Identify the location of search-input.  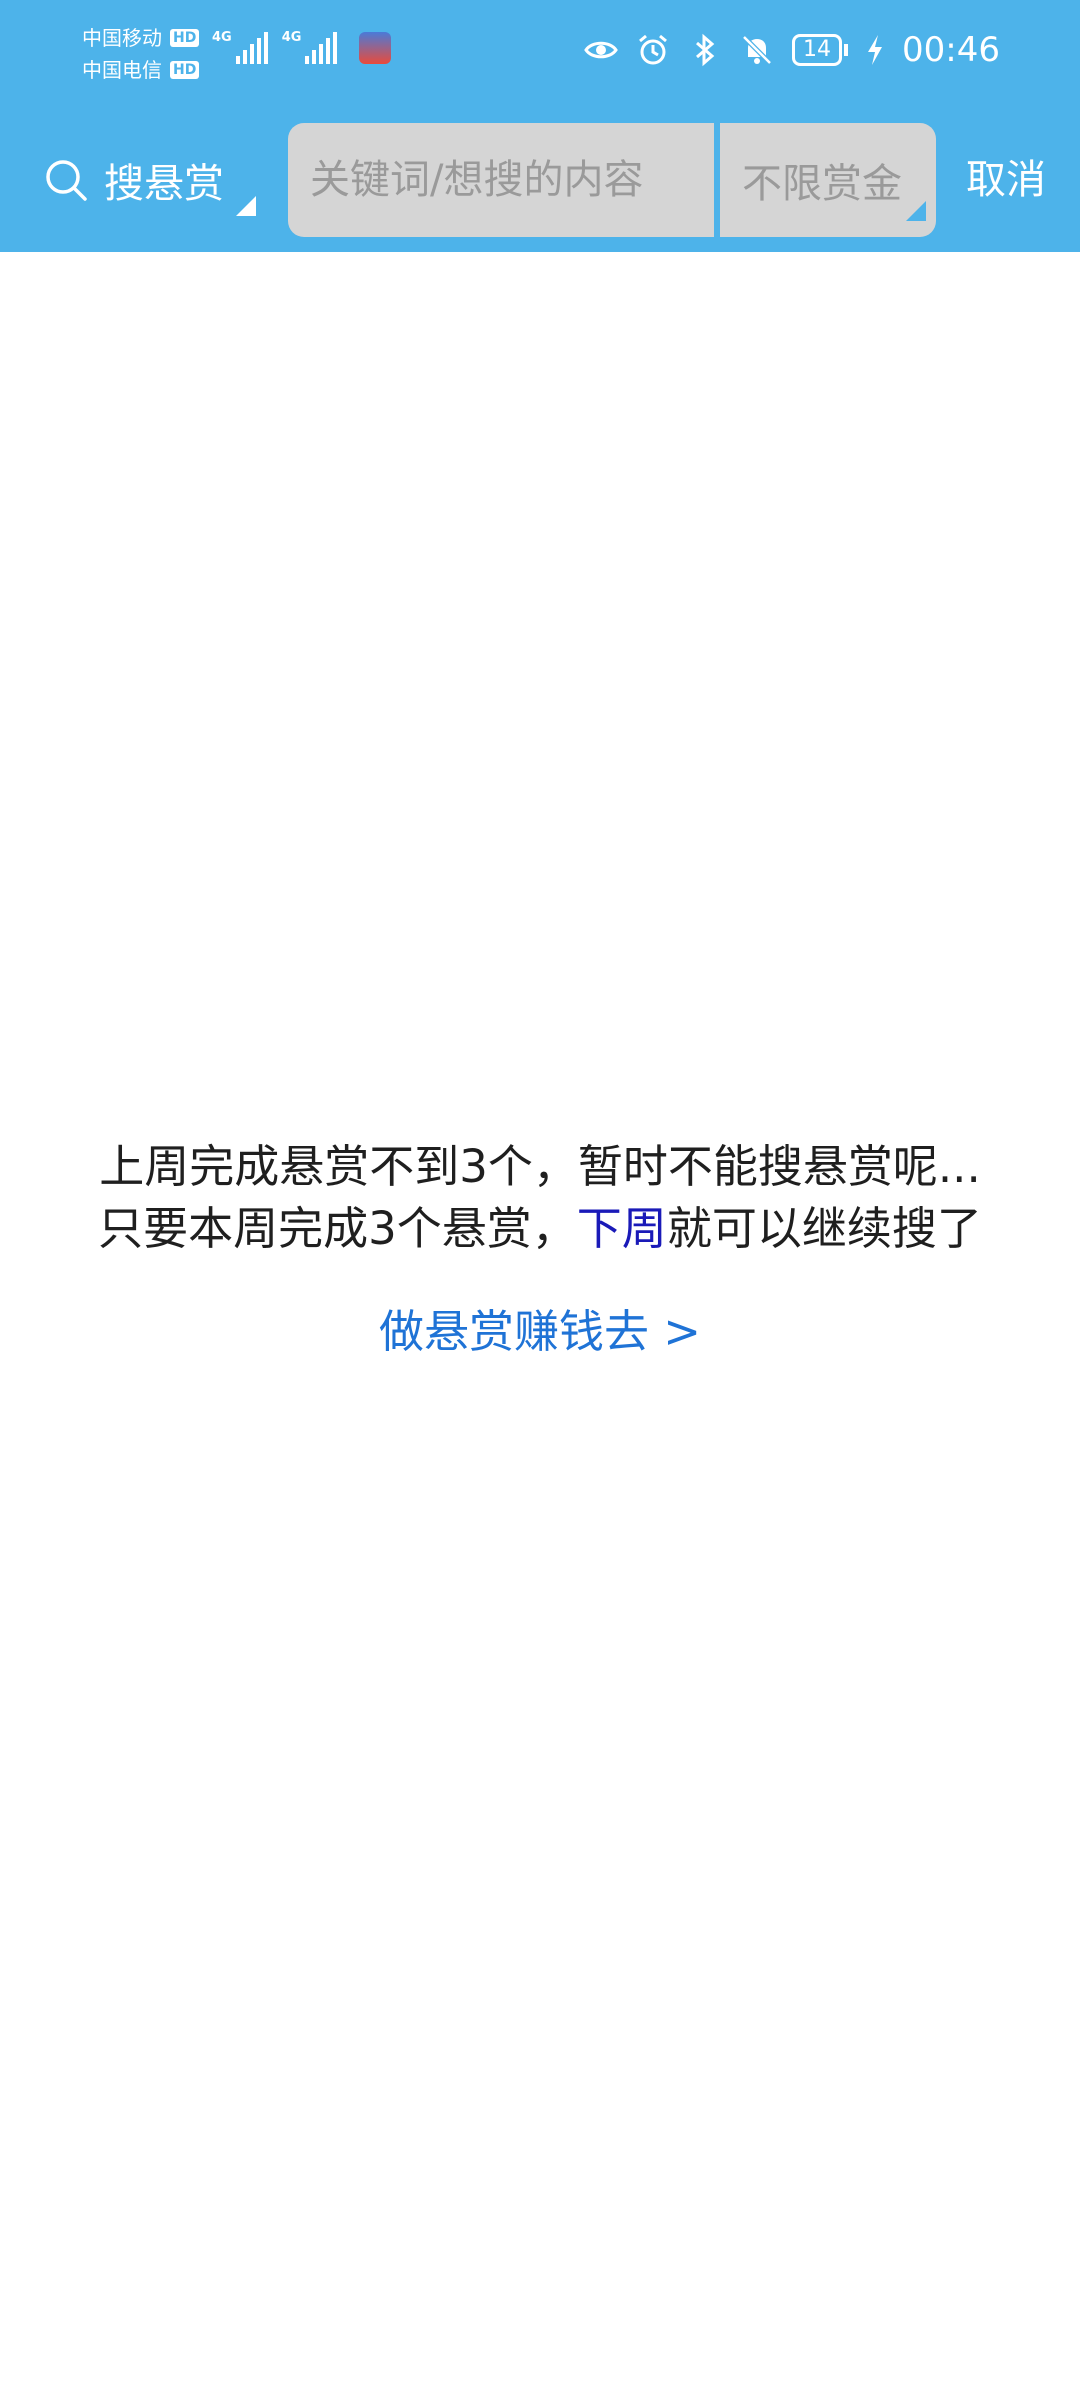
(501, 180).